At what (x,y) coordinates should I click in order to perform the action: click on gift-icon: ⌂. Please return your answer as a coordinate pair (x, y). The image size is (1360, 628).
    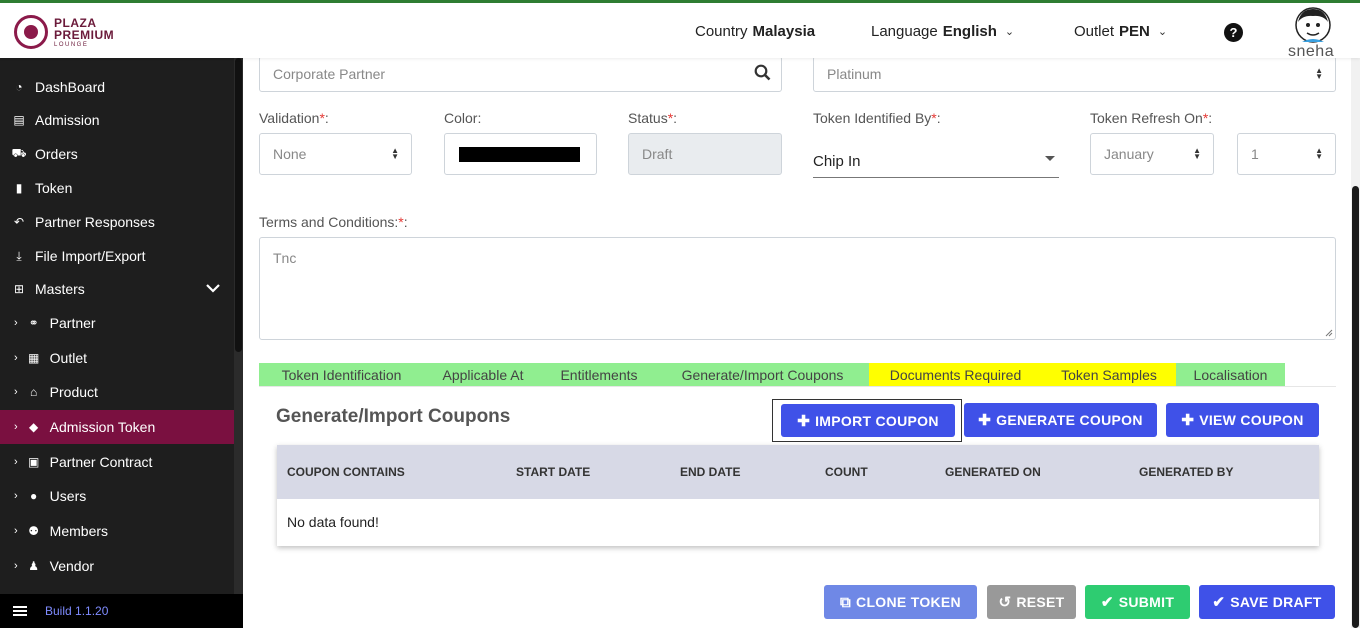
    Looking at the image, I should click on (34, 392).